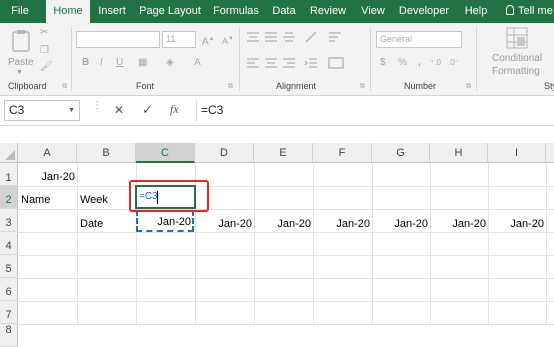 This screenshot has width=554, height=347. I want to click on align-right-icon, so click(289, 63).